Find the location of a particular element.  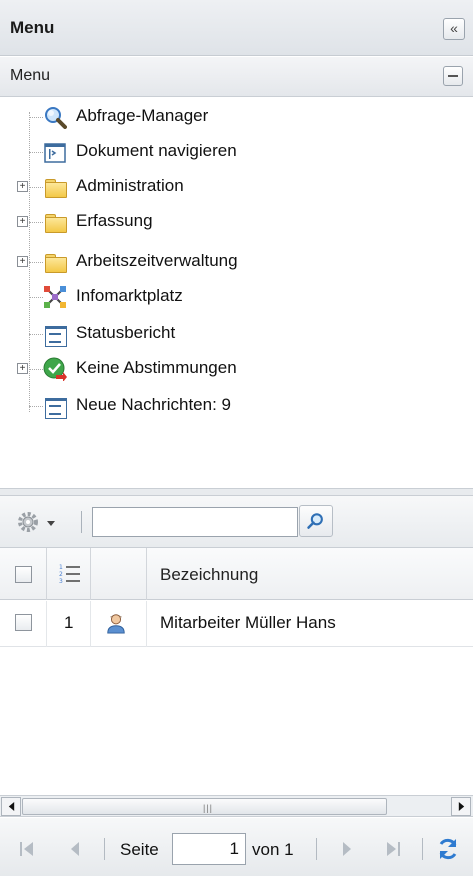

tree-item-erfassung: + Erfassung is located at coordinates (236, 221).